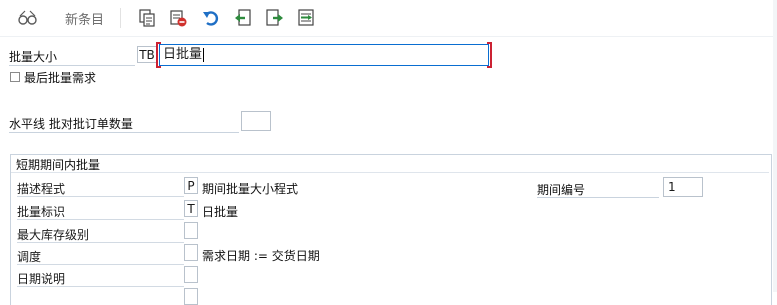 The width and height of the screenshot is (777, 305). Describe the element at coordinates (191, 252) in the screenshot. I see `scheduling-code-field` at that location.